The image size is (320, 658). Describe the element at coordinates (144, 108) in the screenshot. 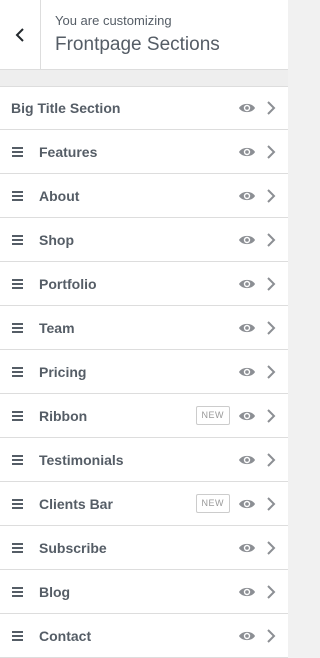

I see `section-row: Big Title Section` at that location.